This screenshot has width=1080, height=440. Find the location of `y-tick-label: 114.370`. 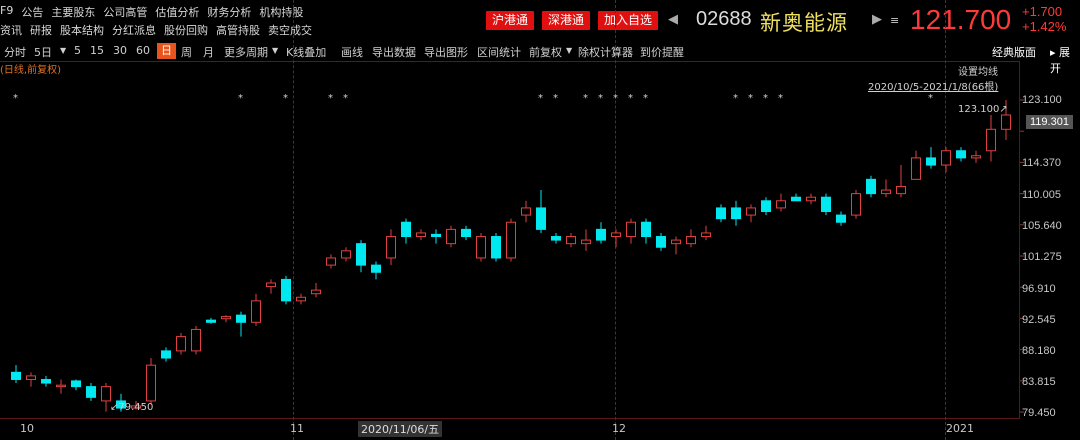

y-tick-label: 114.370 is located at coordinates (1041, 163).